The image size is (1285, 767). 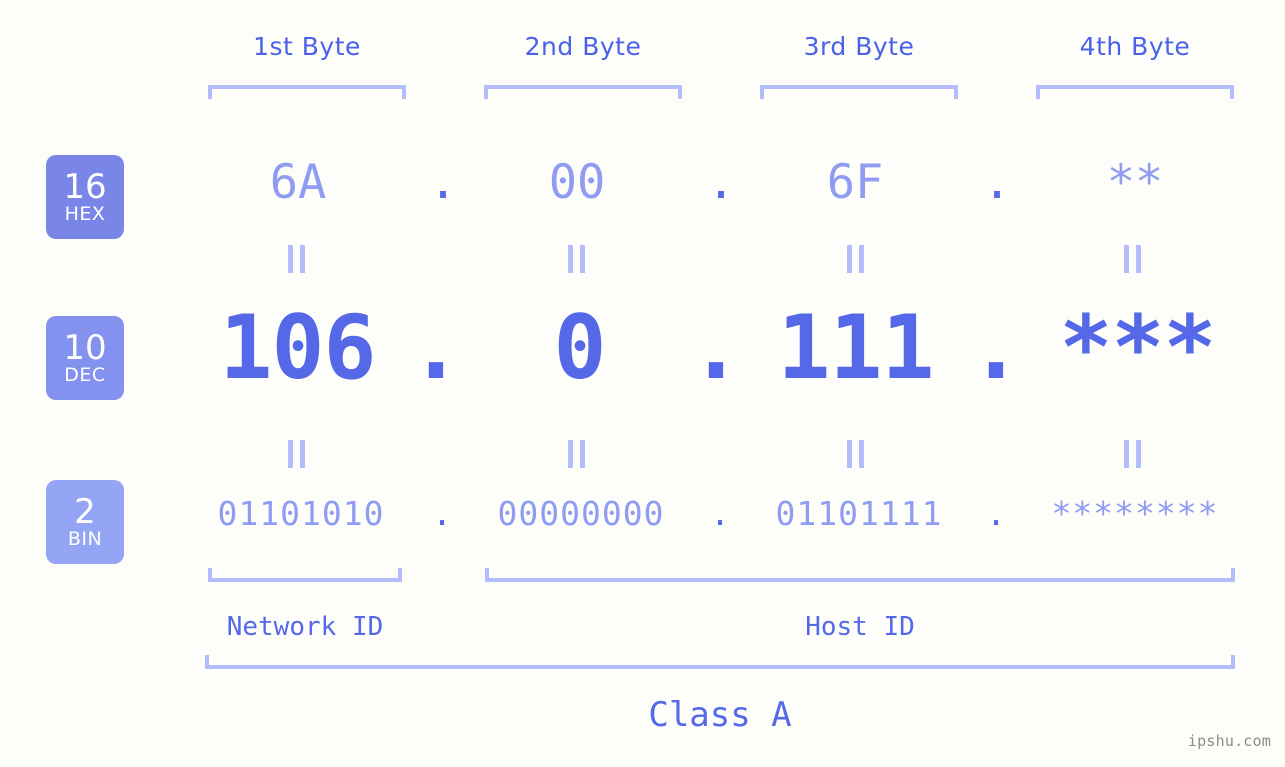 What do you see at coordinates (581, 513) in the screenshot?
I see `bin-byte-2: 00000000` at bounding box center [581, 513].